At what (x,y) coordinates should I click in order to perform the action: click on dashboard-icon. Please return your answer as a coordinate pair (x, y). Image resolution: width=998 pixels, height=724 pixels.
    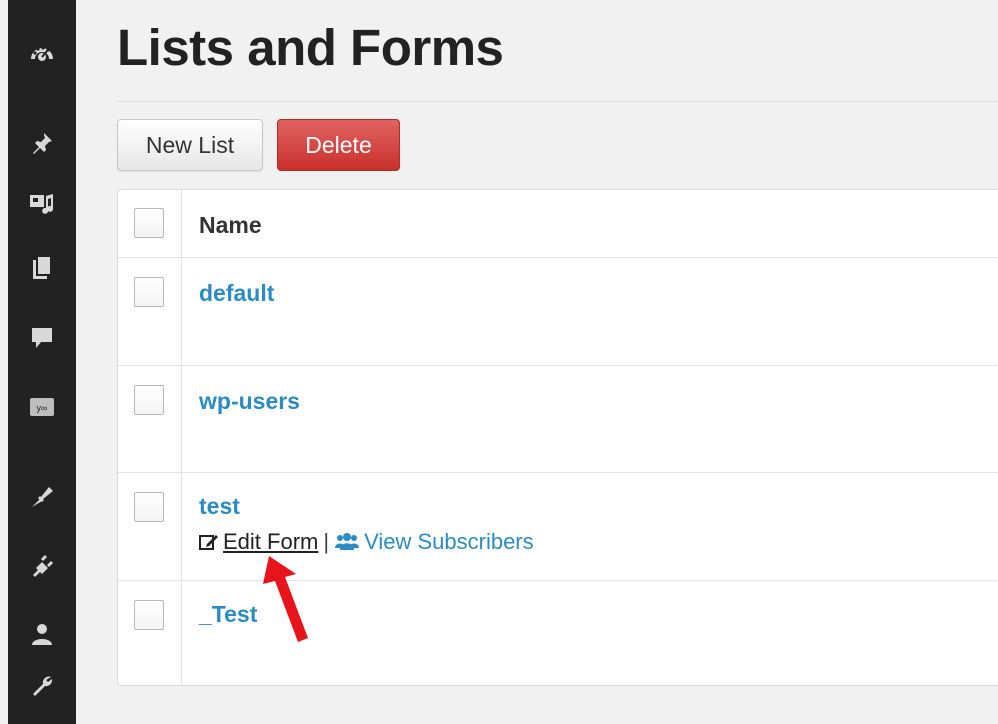
    Looking at the image, I should click on (42, 53).